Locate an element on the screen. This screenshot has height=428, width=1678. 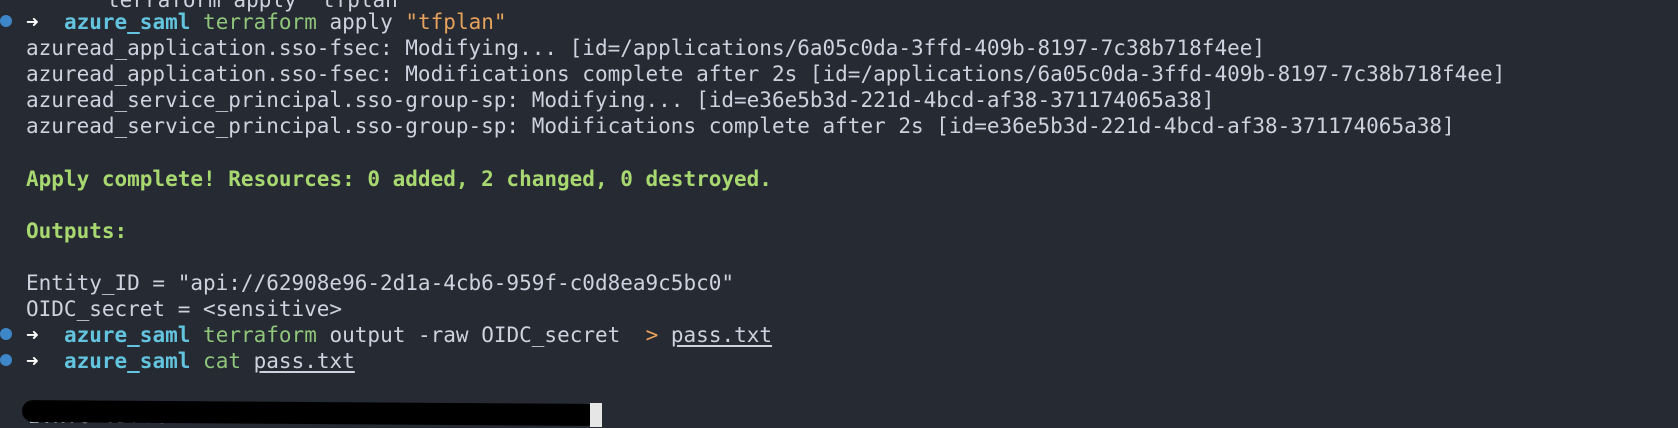
redaction-scribble is located at coordinates (309, 413).